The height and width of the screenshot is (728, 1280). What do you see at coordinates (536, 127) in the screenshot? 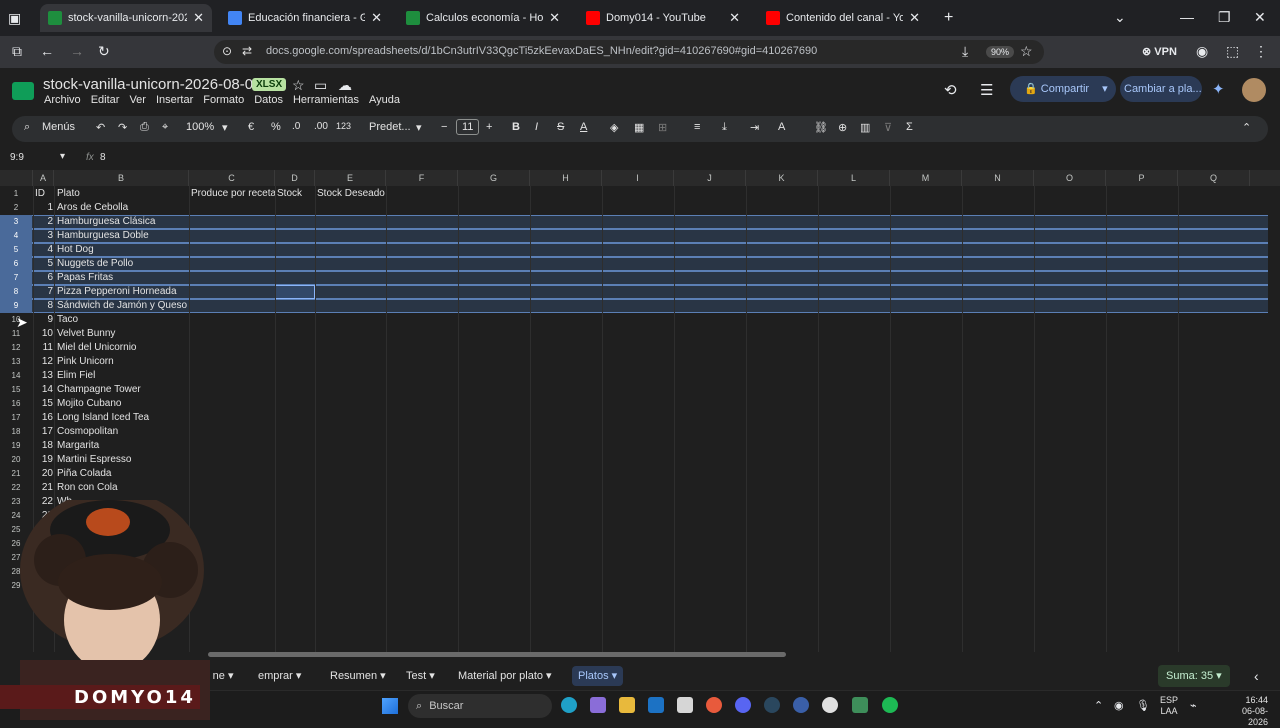
I see `italic-icon: I` at bounding box center [536, 127].